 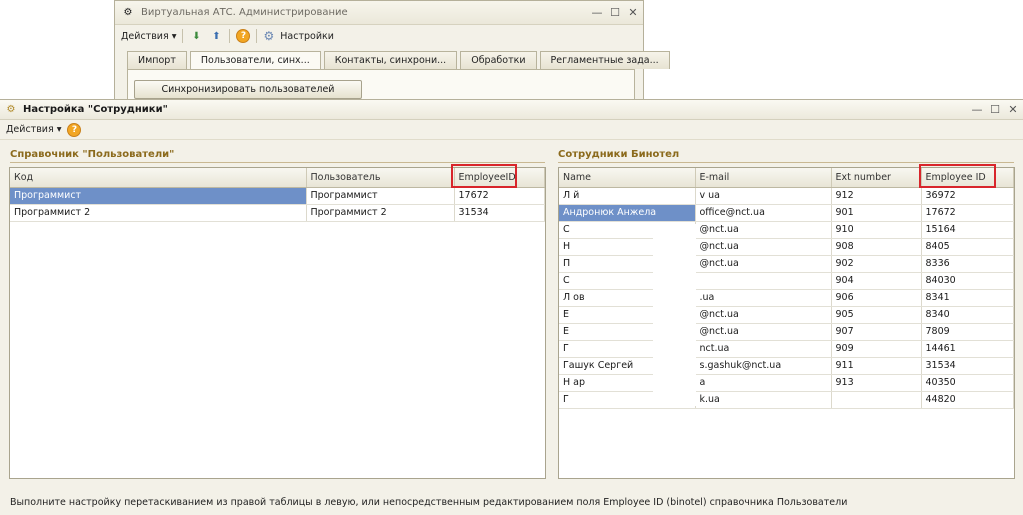 What do you see at coordinates (158, 213) in the screenshot?
I see `cell-code: Программист 2` at bounding box center [158, 213].